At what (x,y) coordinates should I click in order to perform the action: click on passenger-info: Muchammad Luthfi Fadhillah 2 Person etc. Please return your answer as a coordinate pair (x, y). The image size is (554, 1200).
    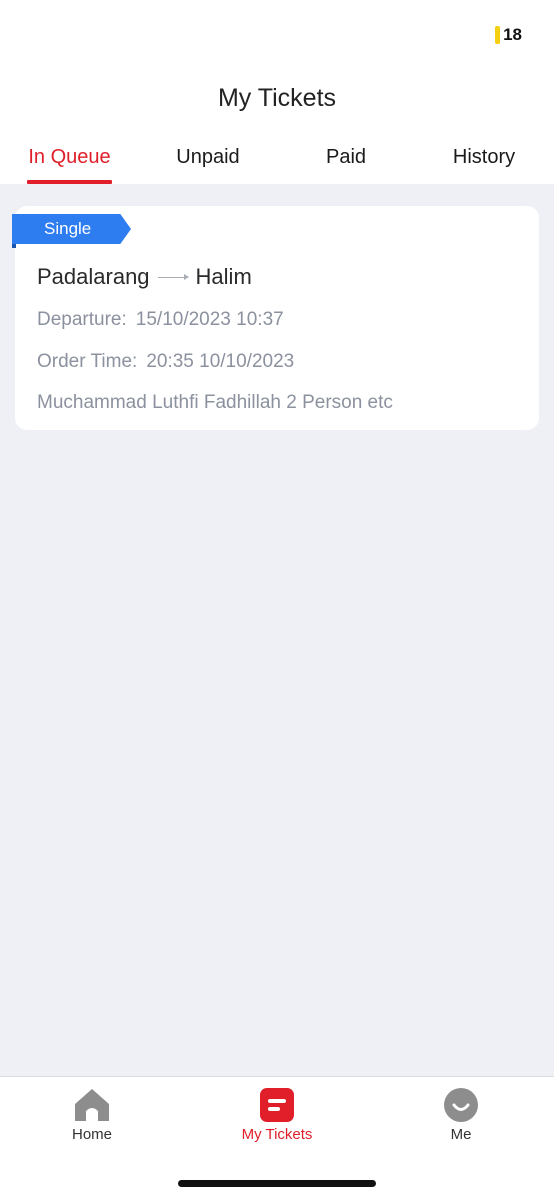
    Looking at the image, I should click on (215, 402).